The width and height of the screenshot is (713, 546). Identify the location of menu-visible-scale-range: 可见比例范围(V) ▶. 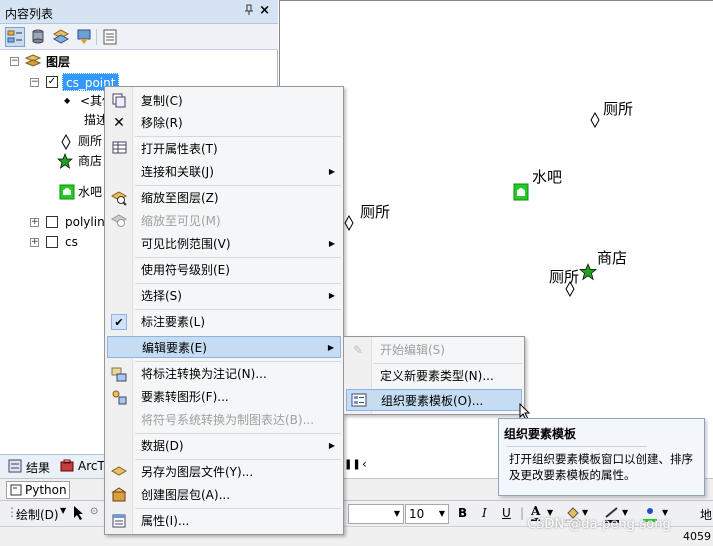
(224, 244).